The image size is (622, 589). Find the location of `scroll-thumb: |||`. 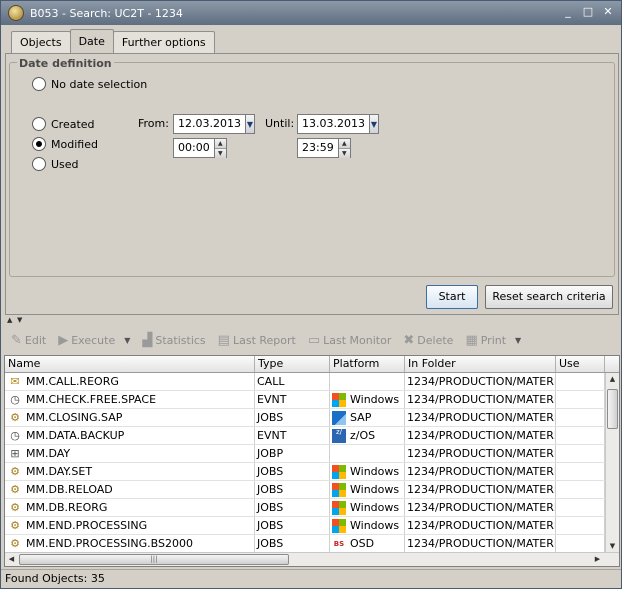

scroll-thumb: ||| is located at coordinates (154, 559).